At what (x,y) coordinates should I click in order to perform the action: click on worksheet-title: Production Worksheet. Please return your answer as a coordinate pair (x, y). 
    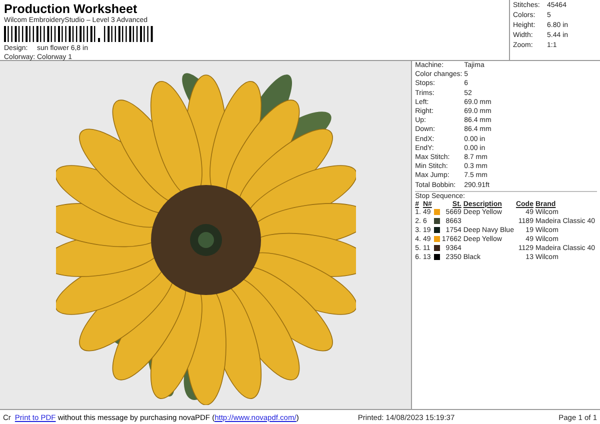
    Looking at the image, I should click on (71, 9).